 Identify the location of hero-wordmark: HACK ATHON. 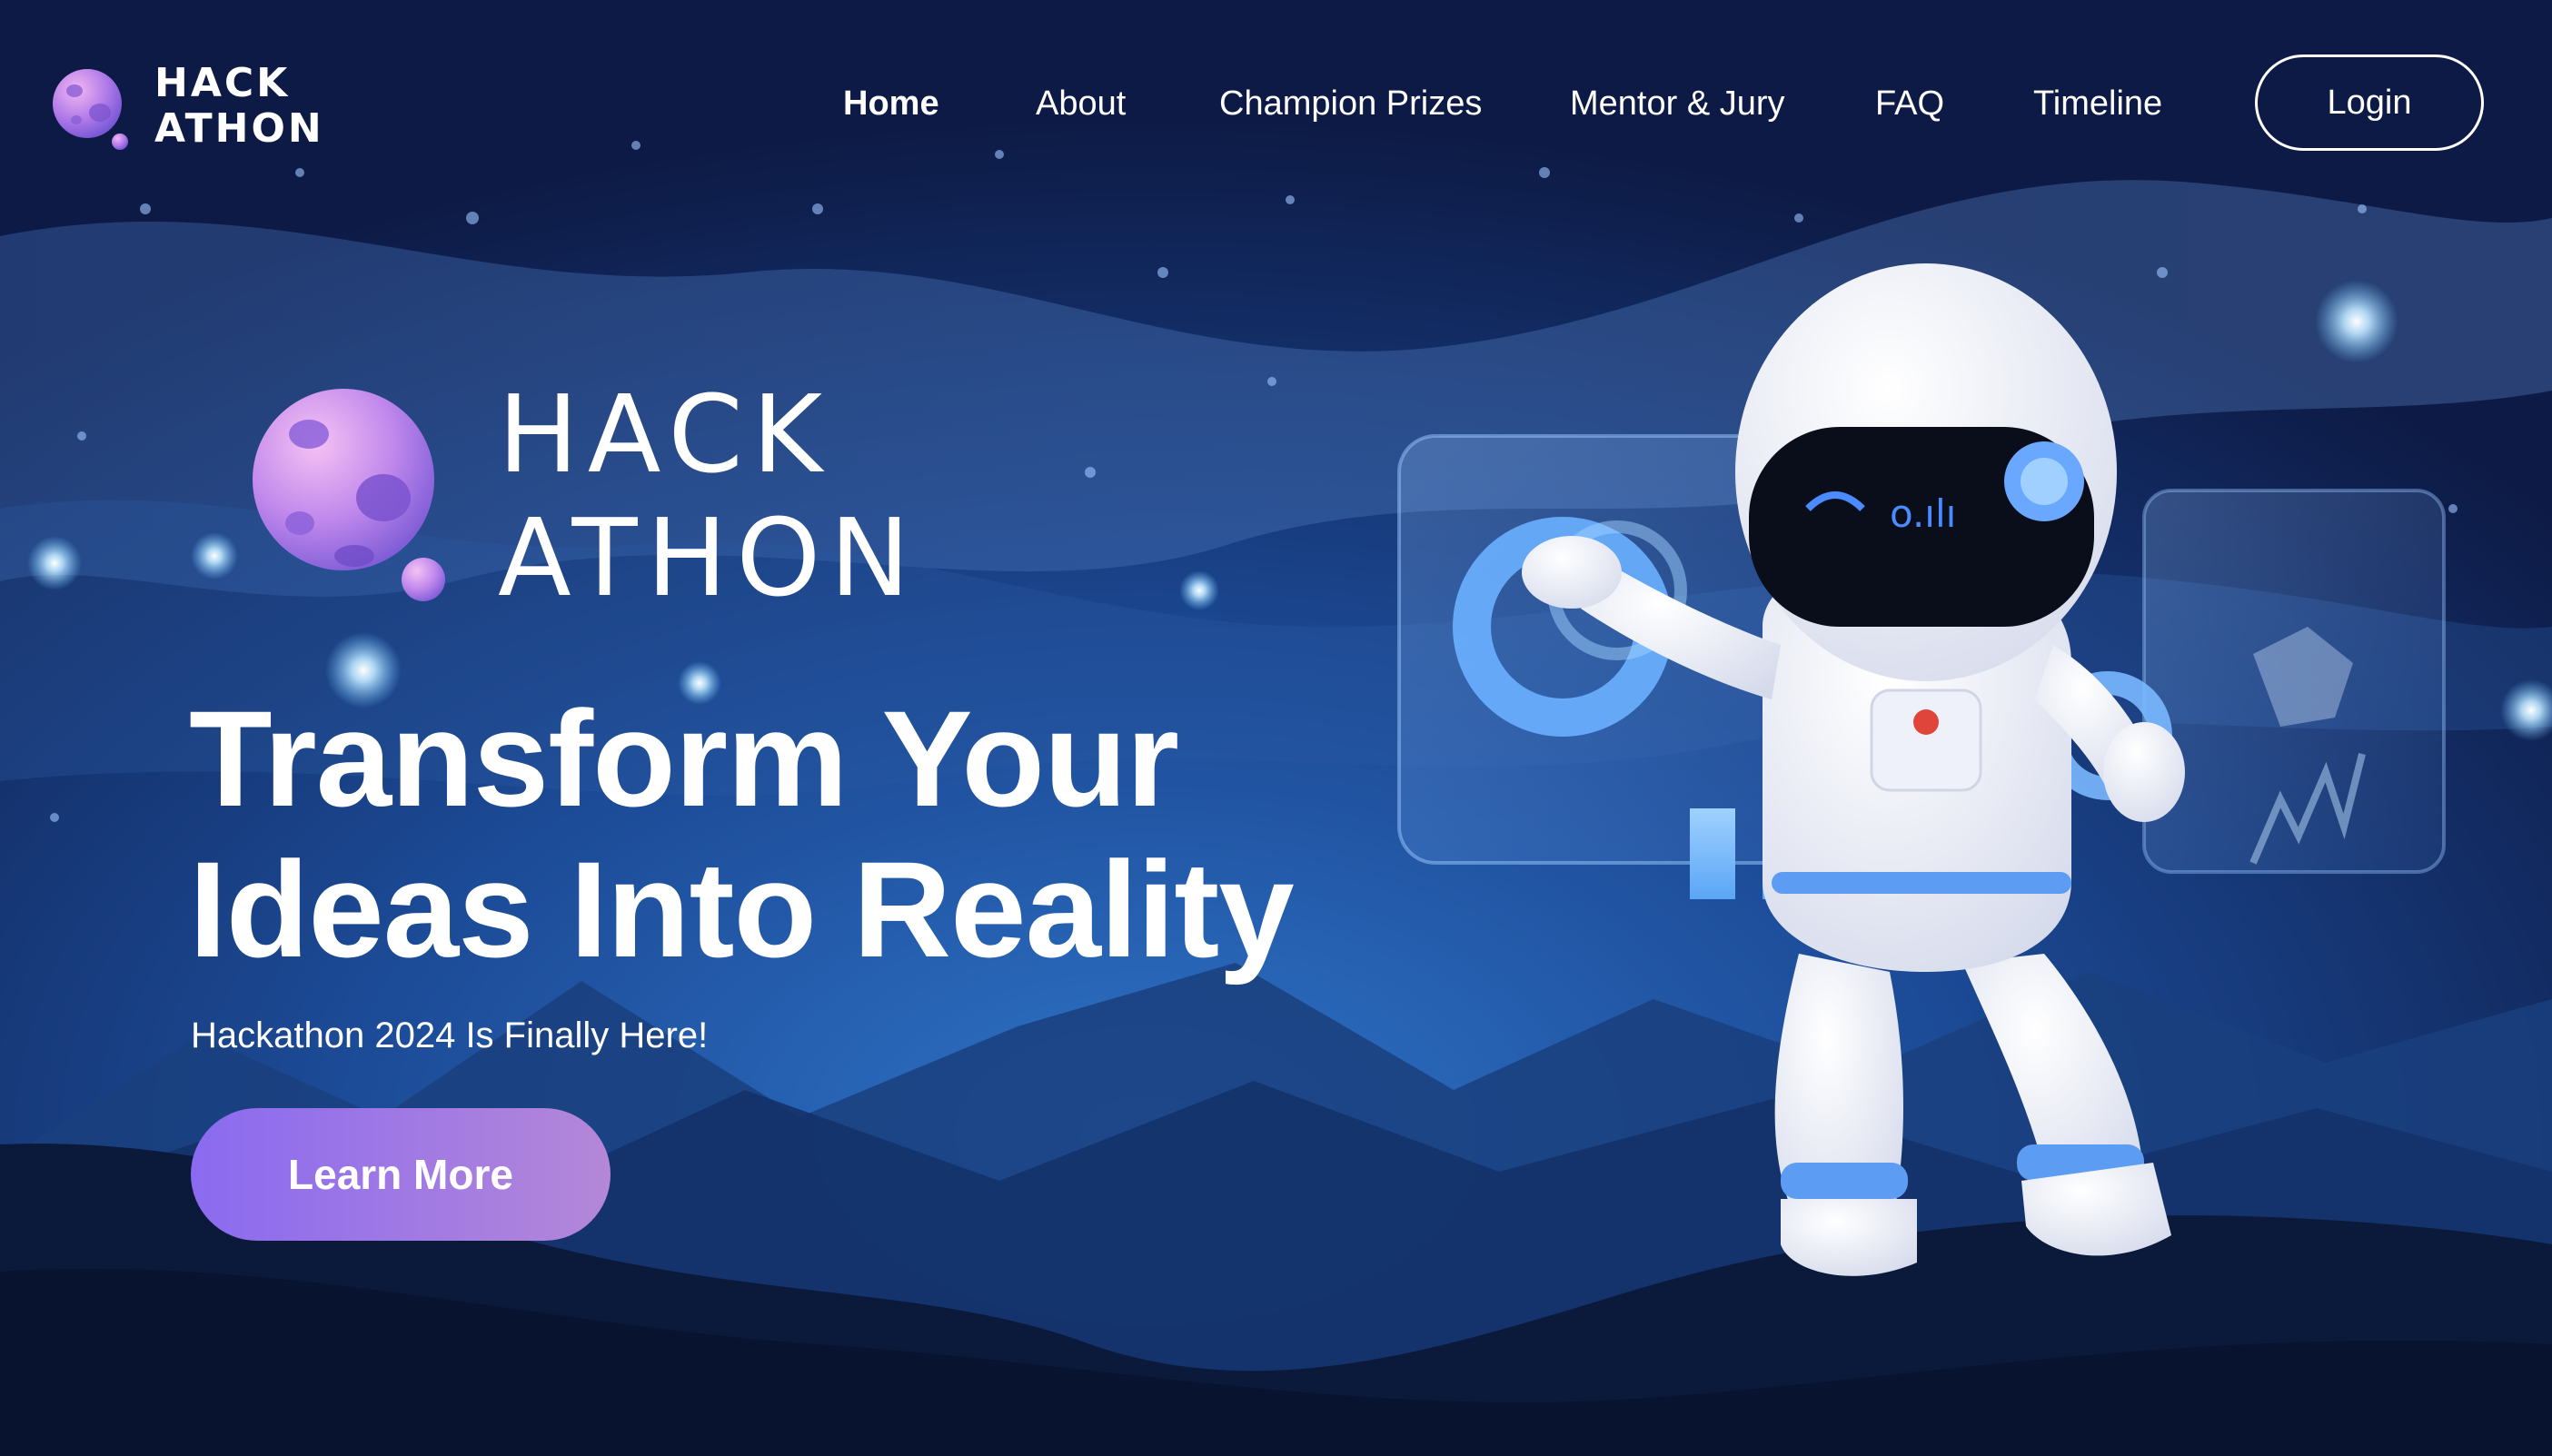
(709, 496).